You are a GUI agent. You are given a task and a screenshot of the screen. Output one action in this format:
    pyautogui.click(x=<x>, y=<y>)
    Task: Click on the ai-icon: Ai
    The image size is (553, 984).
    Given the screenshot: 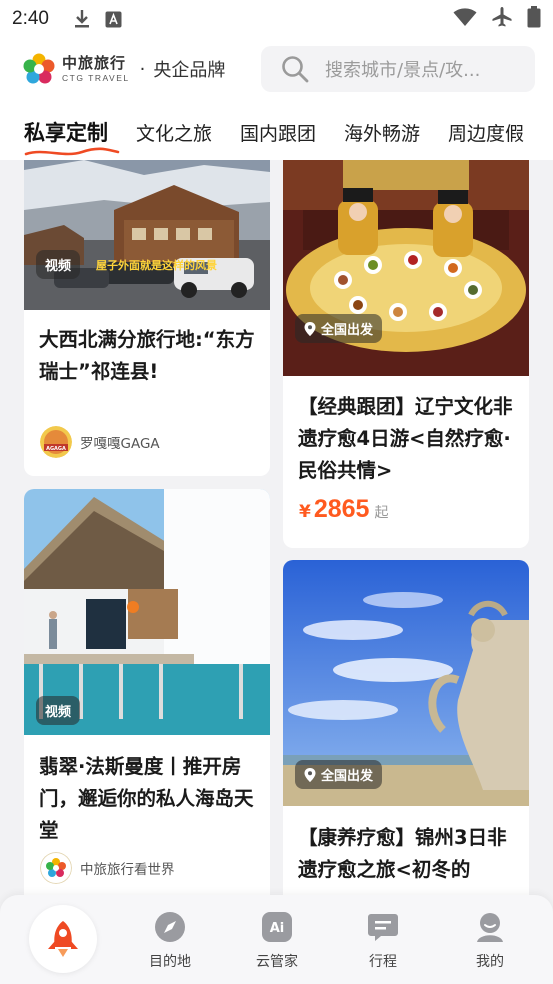 What is the action you would take?
    pyautogui.click(x=277, y=927)
    